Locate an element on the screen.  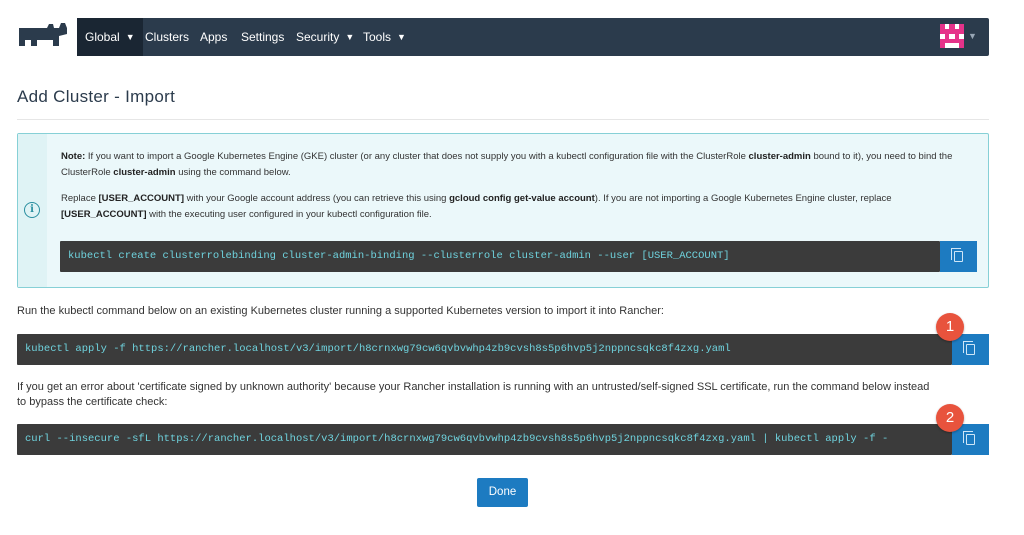
callout-badge-2: 2 is located at coordinates (950, 418).